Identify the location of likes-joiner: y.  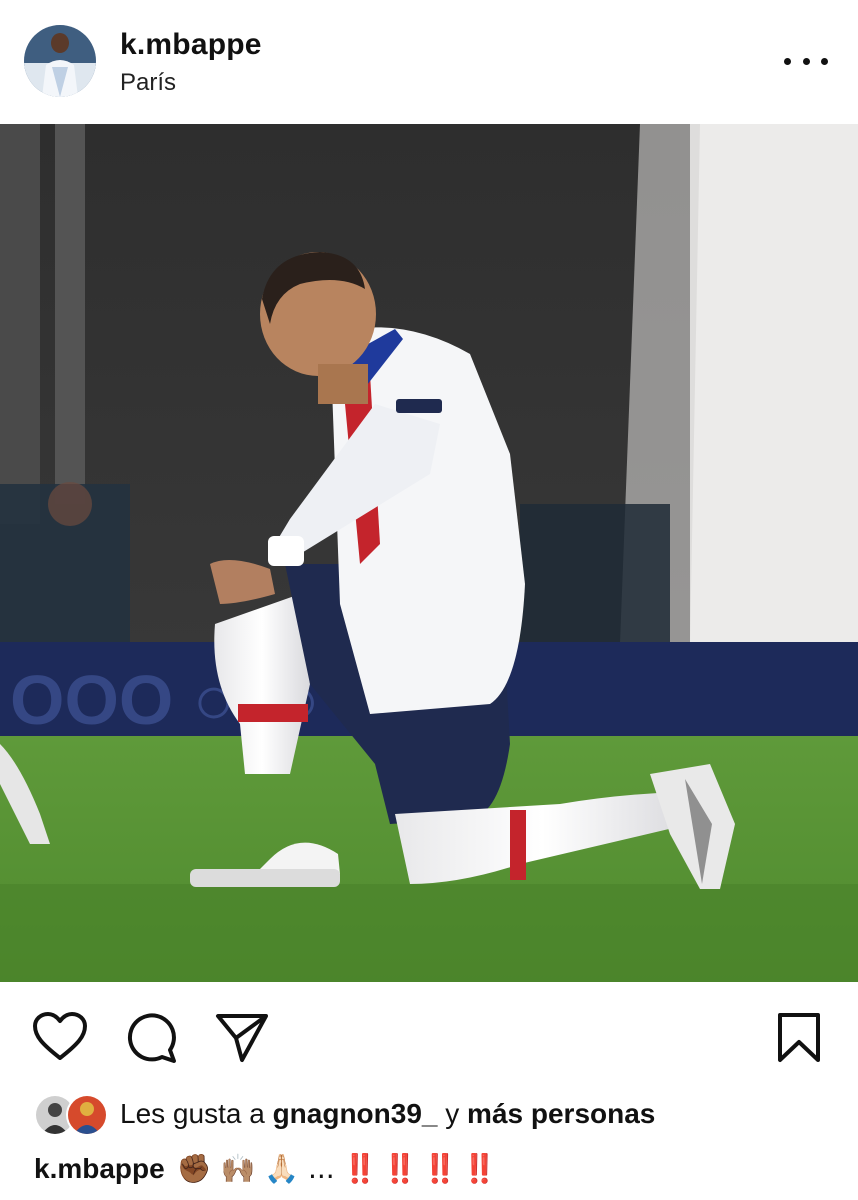
(452, 1113).